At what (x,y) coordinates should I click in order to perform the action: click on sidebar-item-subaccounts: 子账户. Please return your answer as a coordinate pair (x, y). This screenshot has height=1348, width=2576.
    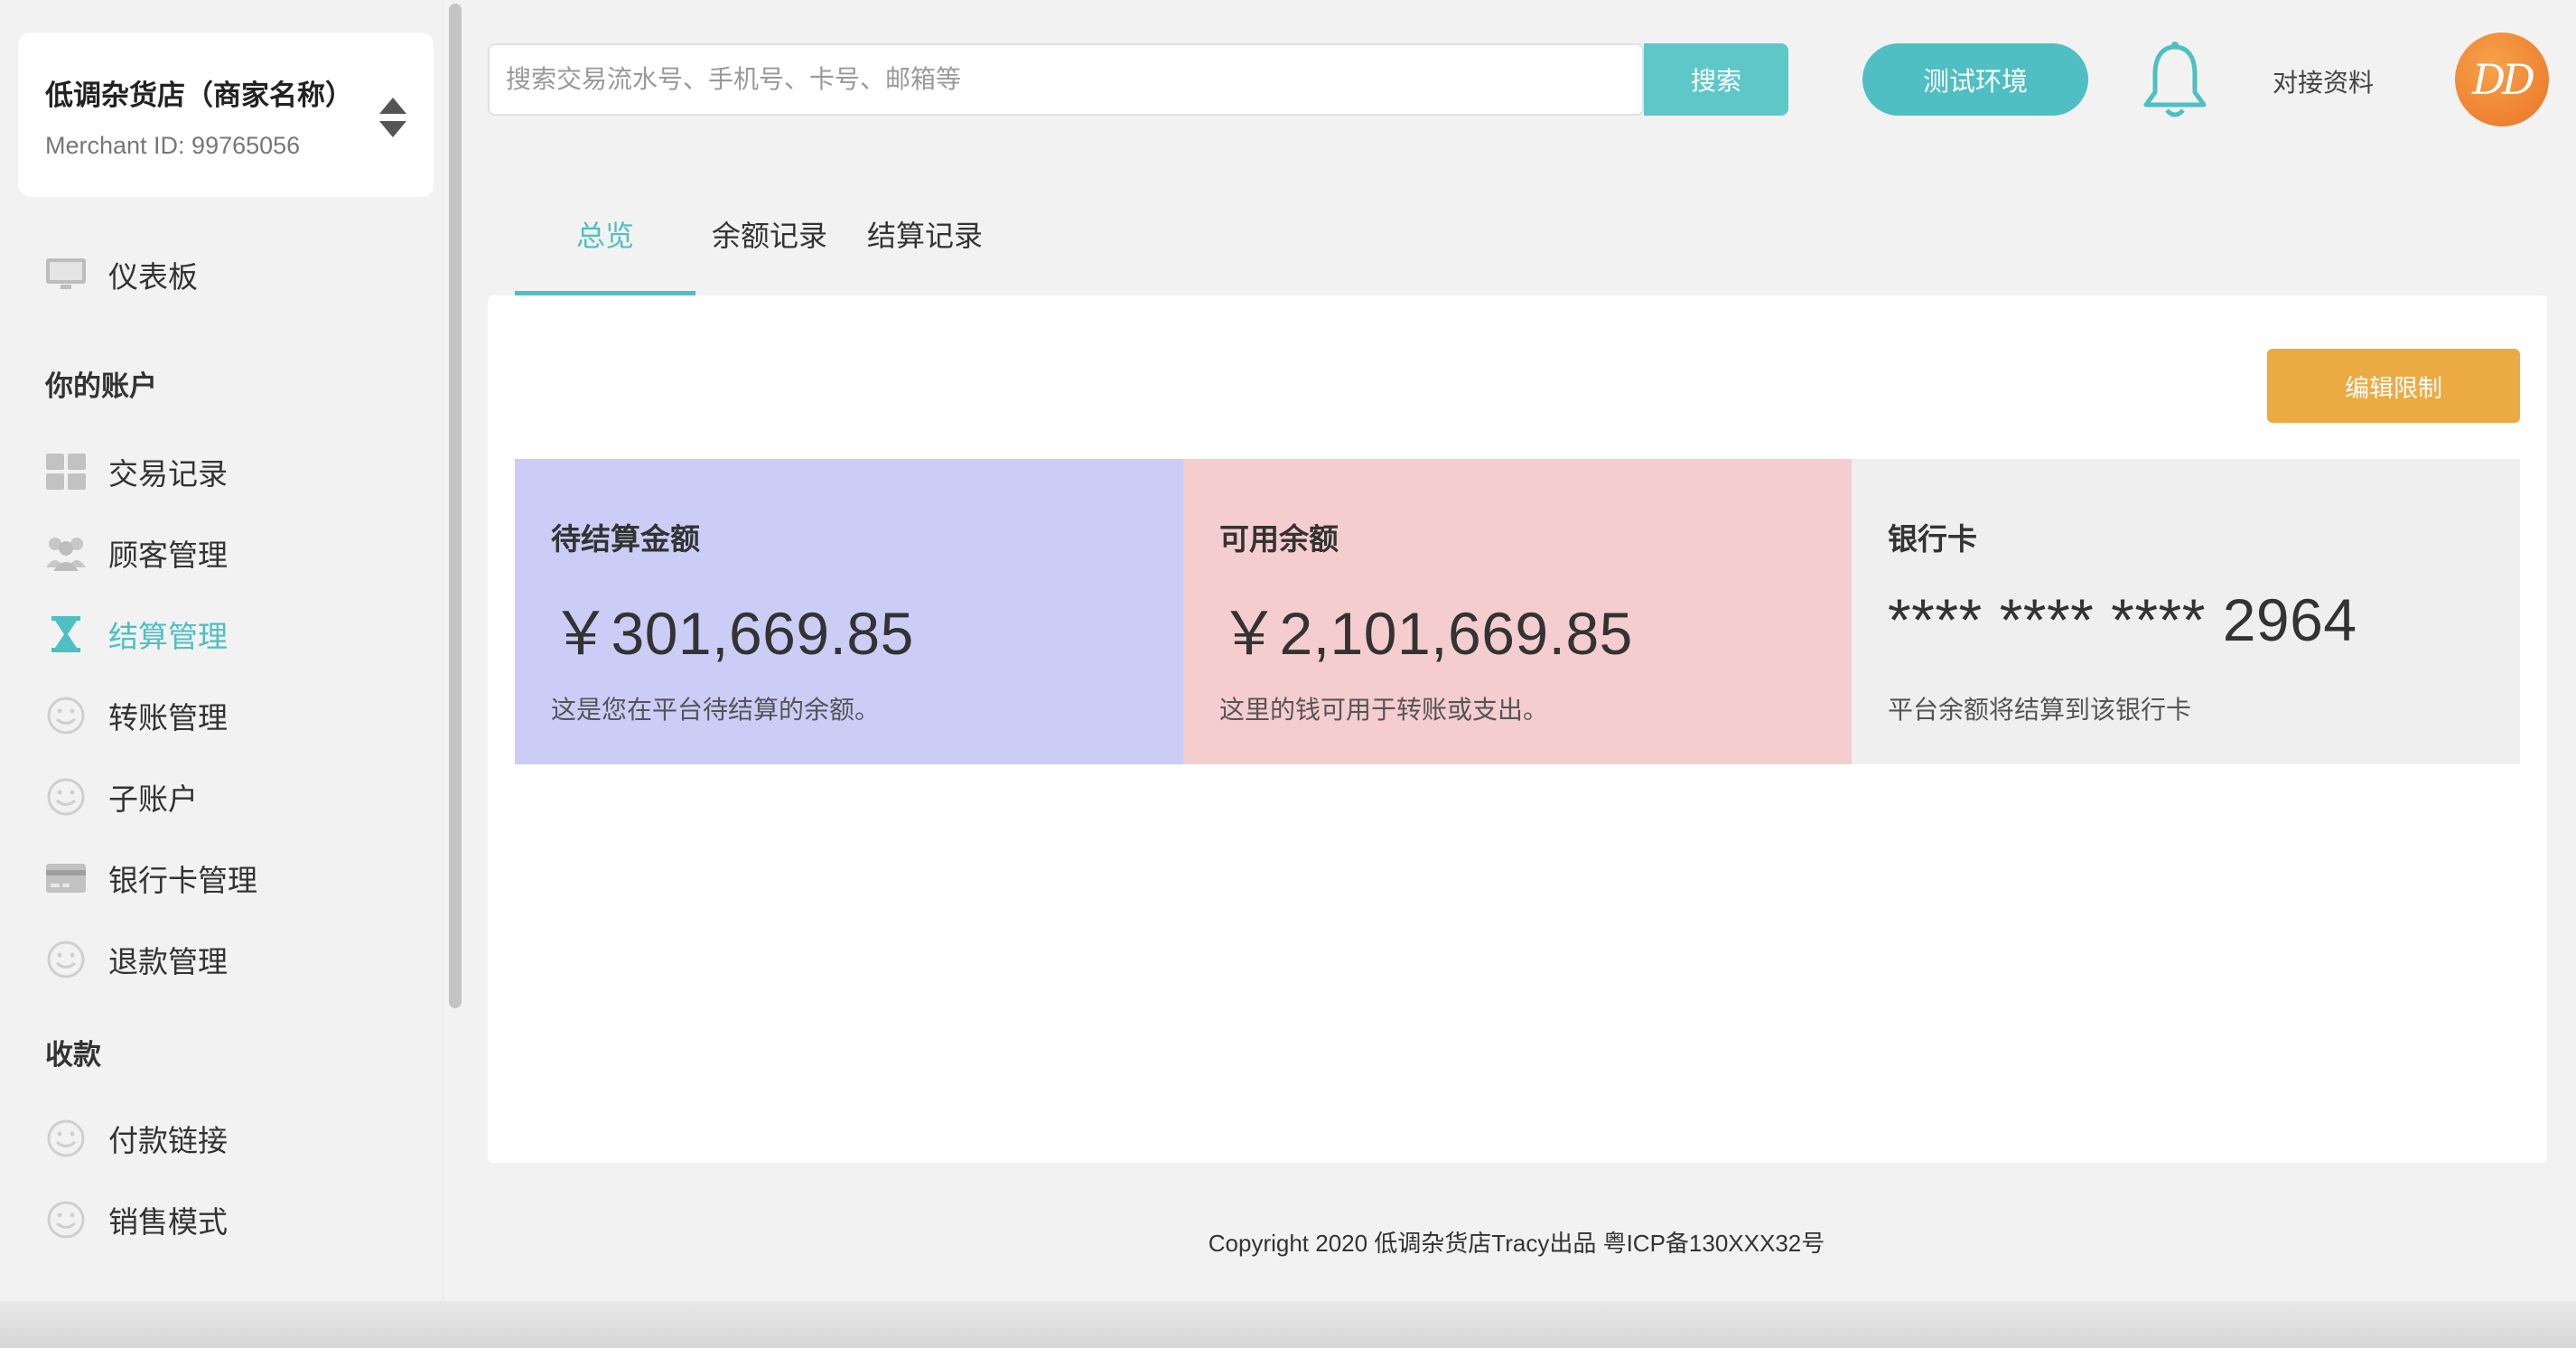
    Looking at the image, I should click on (121, 797).